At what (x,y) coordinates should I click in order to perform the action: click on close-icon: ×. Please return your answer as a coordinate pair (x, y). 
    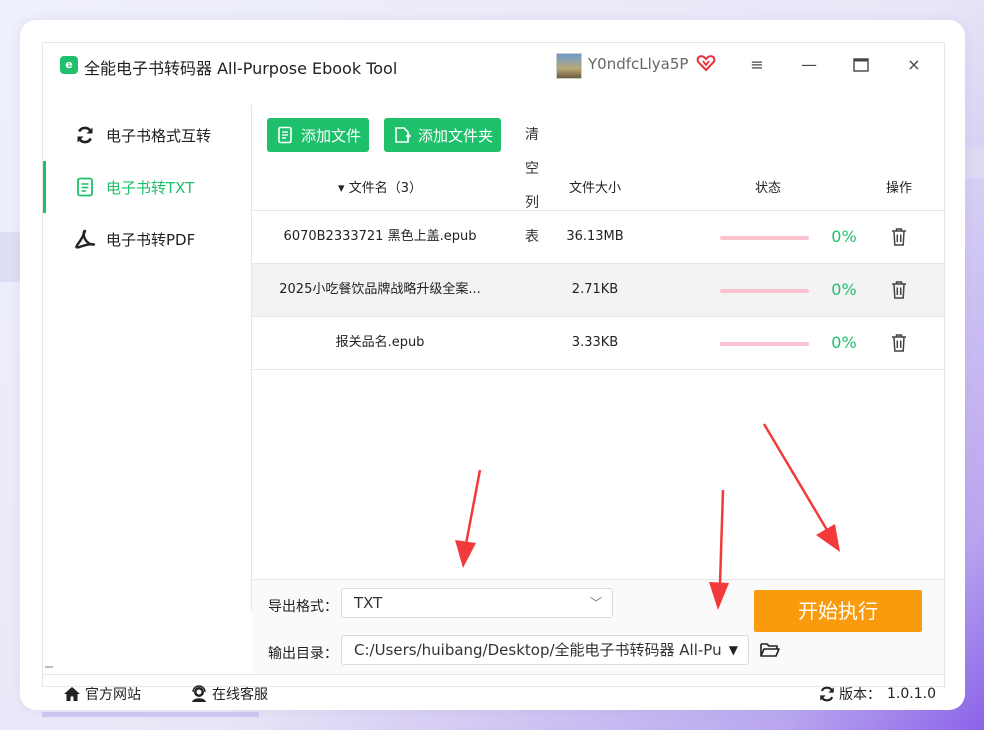
    Looking at the image, I should click on (914, 65).